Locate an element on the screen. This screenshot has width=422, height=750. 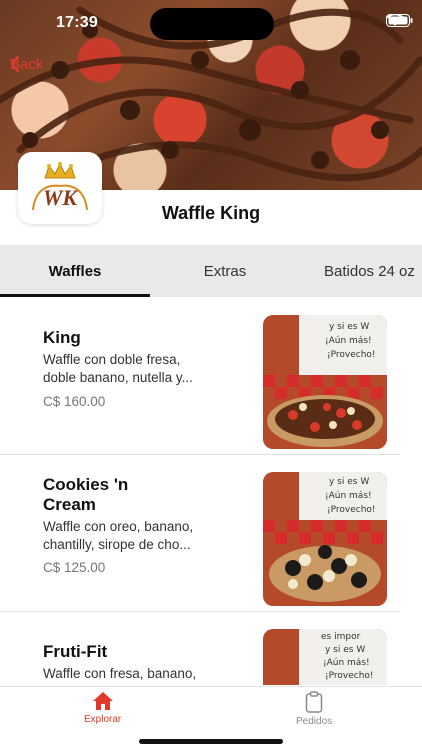
tab-batidos: Batidos 24 oz is located at coordinates (361, 271).